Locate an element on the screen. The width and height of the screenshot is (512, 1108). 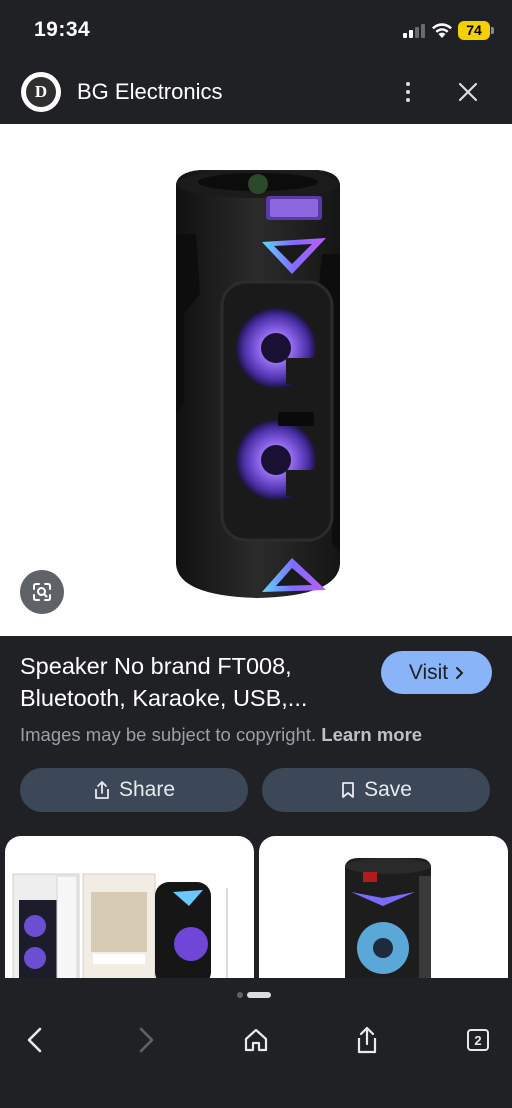
share-page-icon is located at coordinates (367, 1040).